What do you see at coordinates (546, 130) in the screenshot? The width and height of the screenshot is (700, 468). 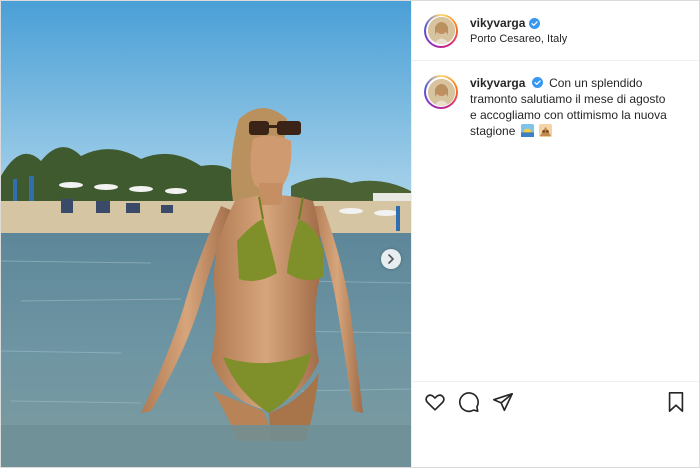 I see `family-emoji` at bounding box center [546, 130].